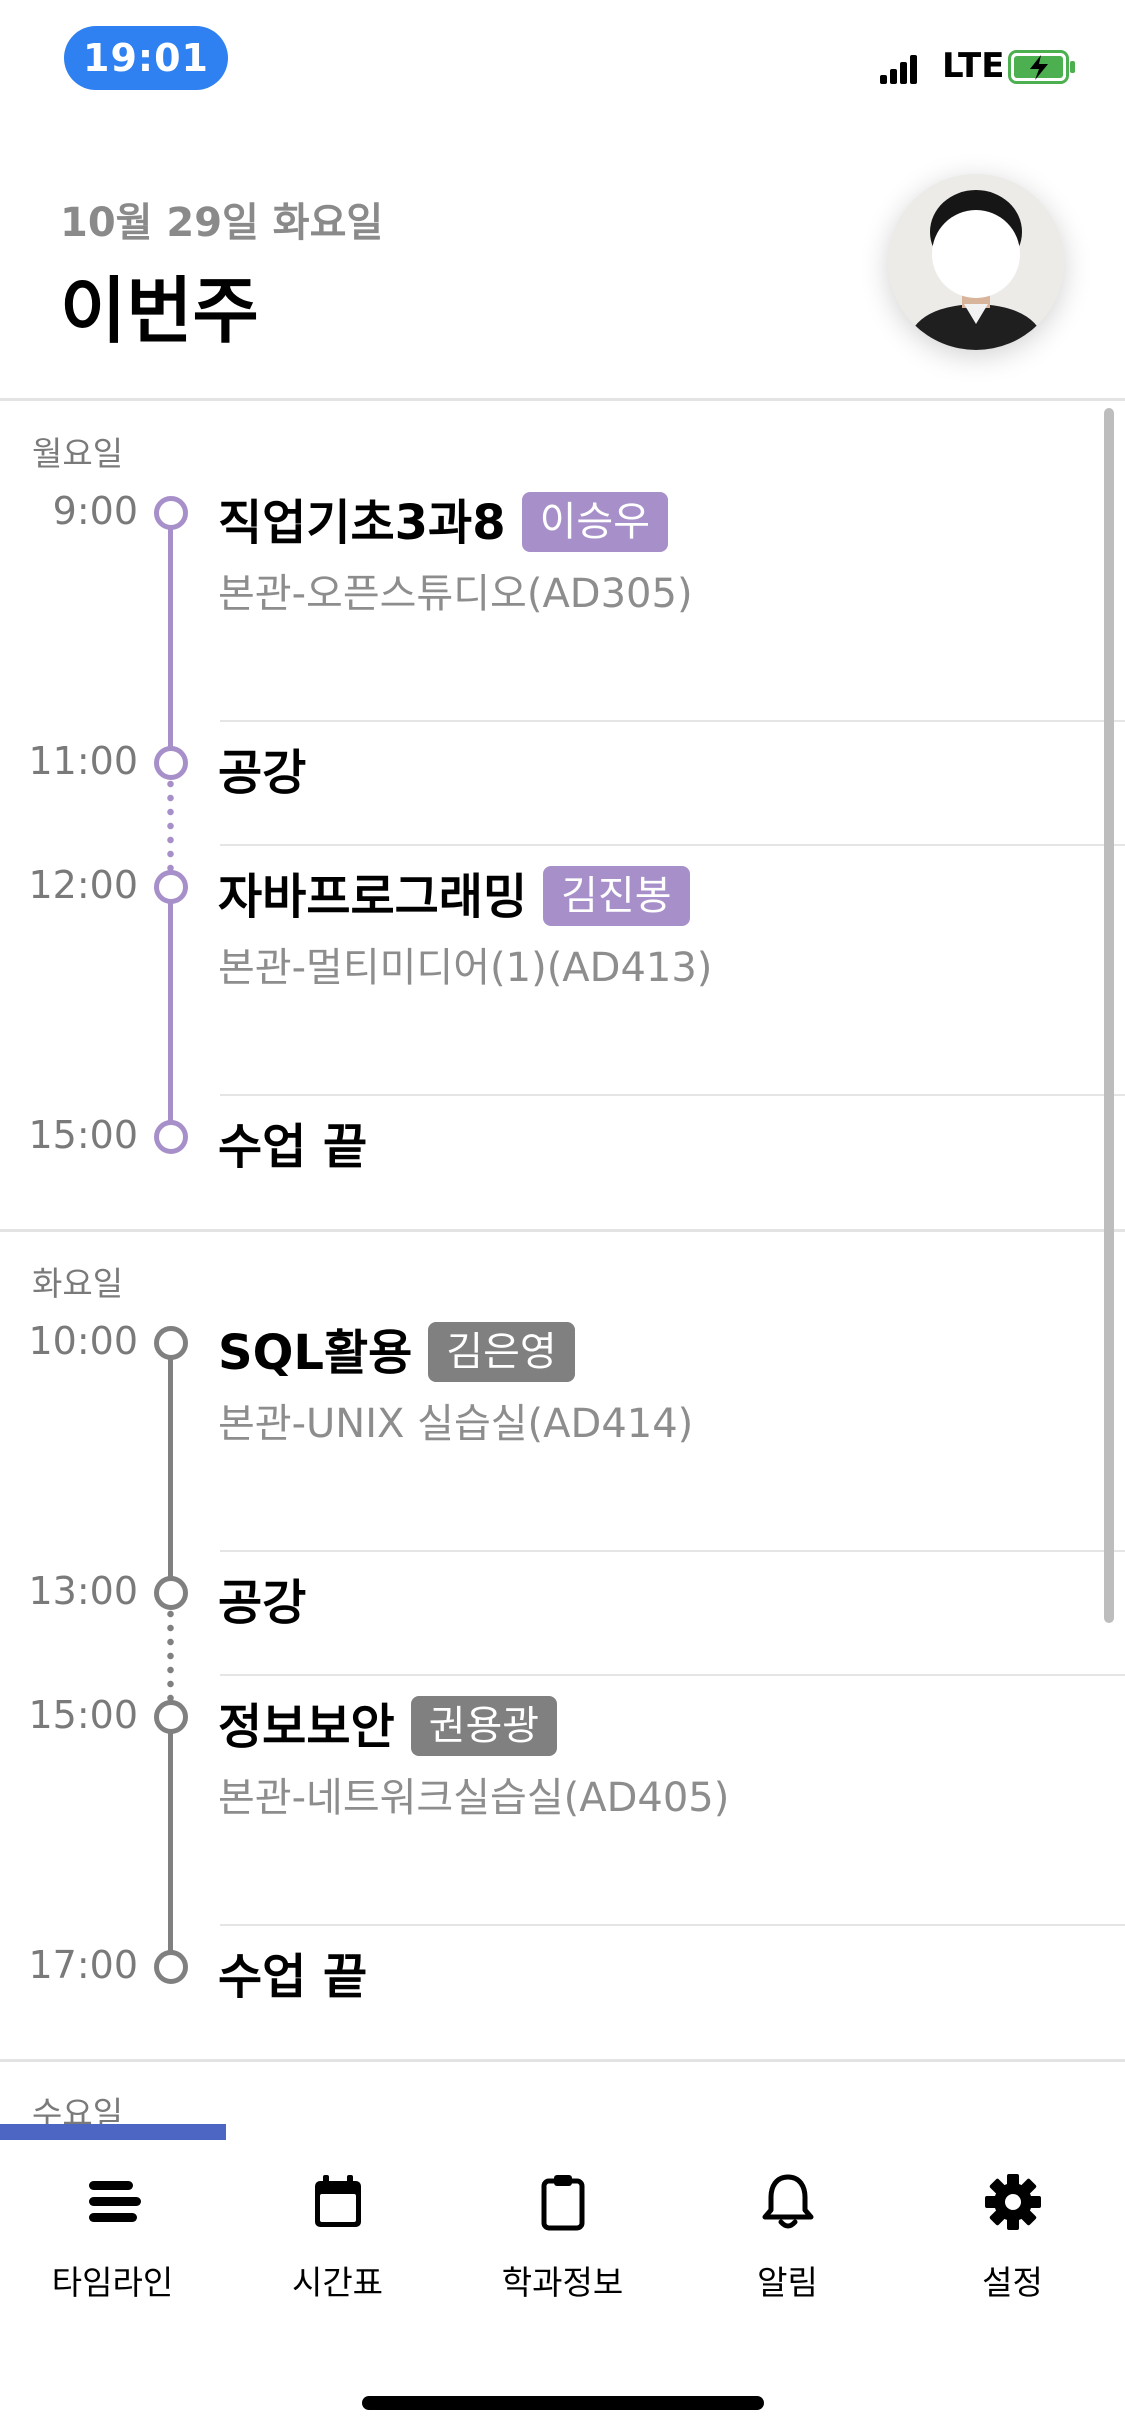 This screenshot has width=1125, height=2436. Describe the element at coordinates (787, 2250) in the screenshot. I see `tab-notifications: 알림` at that location.